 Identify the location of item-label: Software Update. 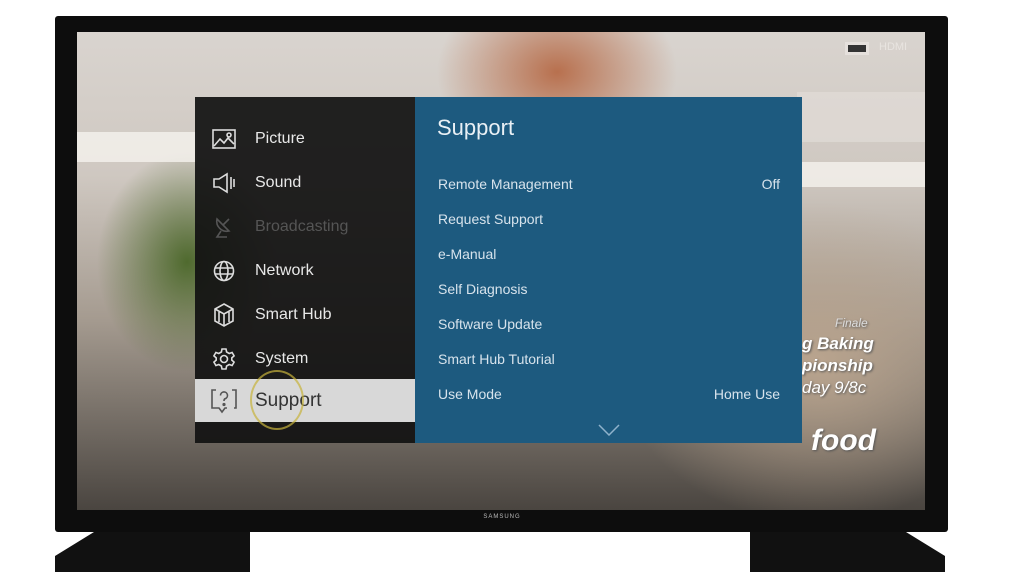
(490, 324).